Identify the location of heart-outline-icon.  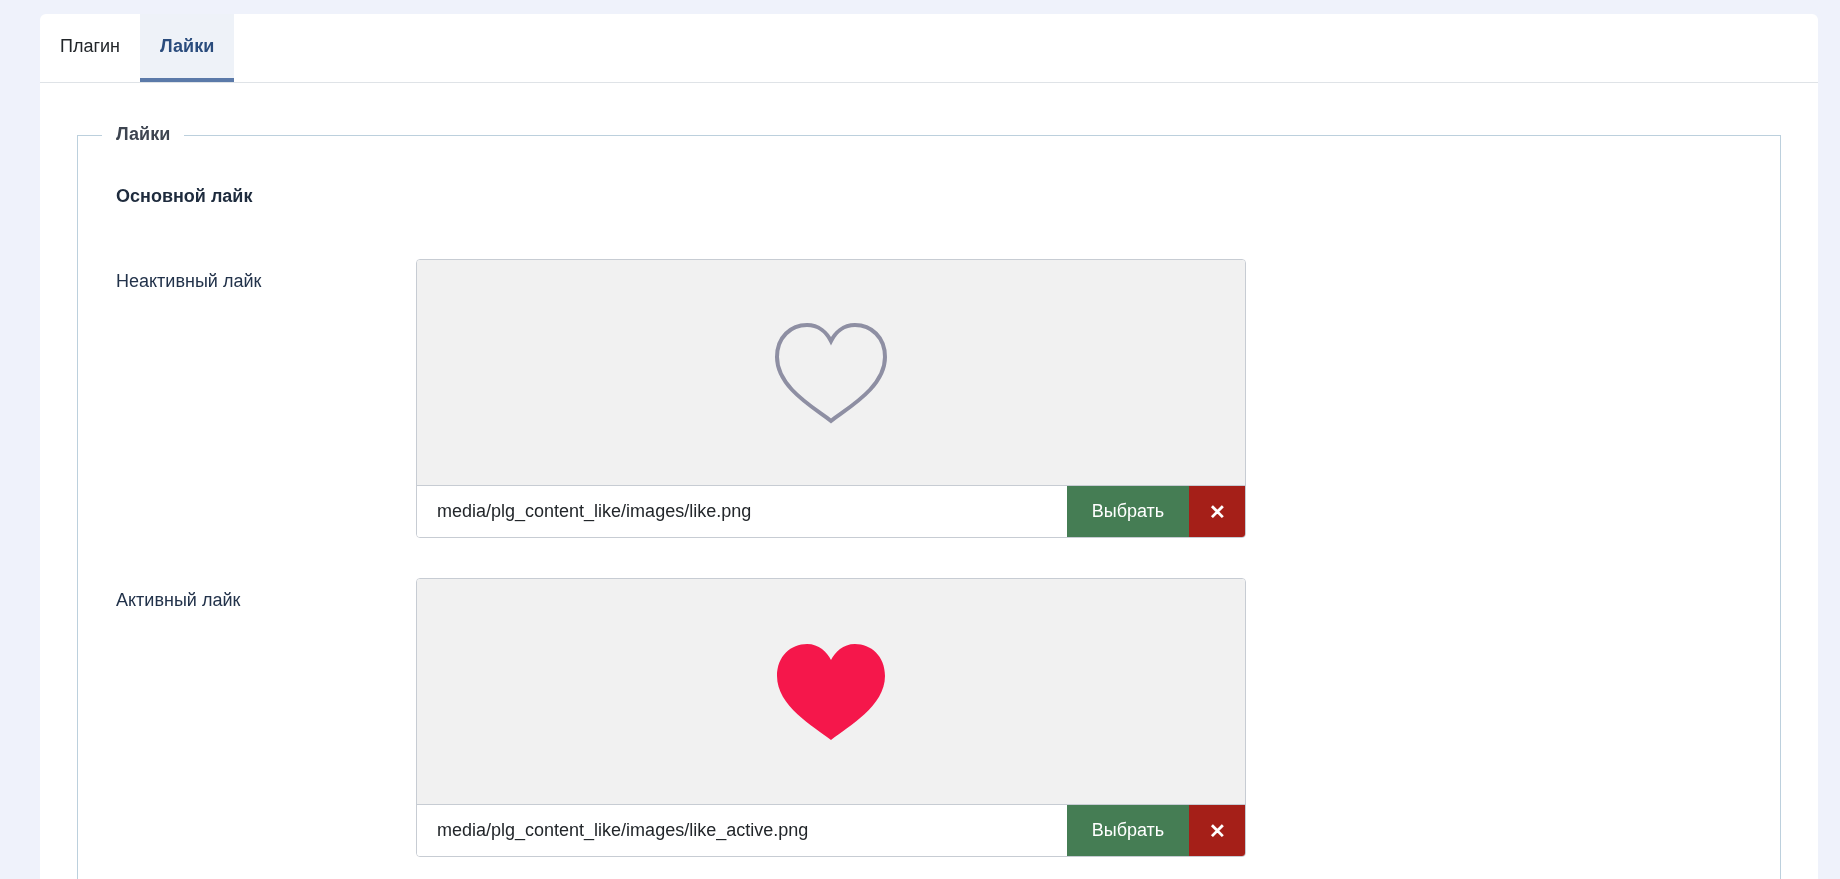
(831, 372).